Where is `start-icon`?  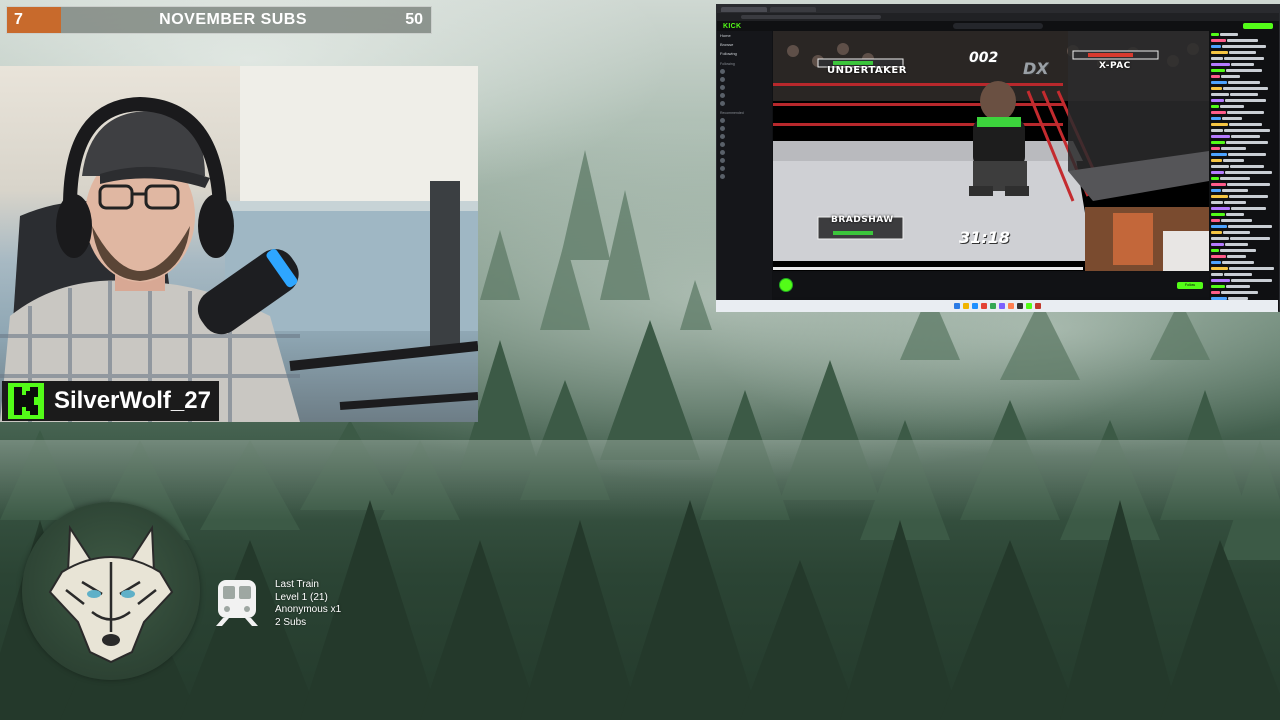 start-icon is located at coordinates (956, 306).